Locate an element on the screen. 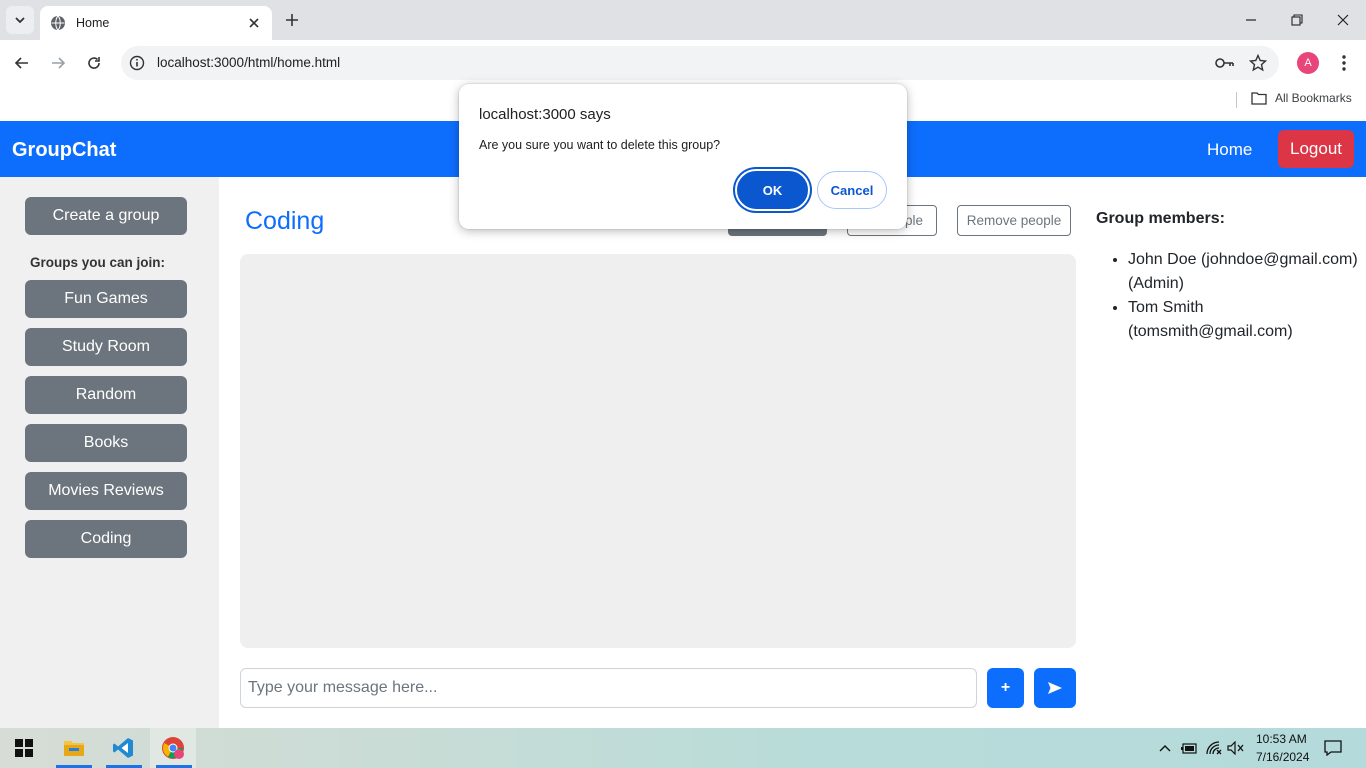 The width and height of the screenshot is (1366, 768). file-explorer-taskbar-button is located at coordinates (74, 748).